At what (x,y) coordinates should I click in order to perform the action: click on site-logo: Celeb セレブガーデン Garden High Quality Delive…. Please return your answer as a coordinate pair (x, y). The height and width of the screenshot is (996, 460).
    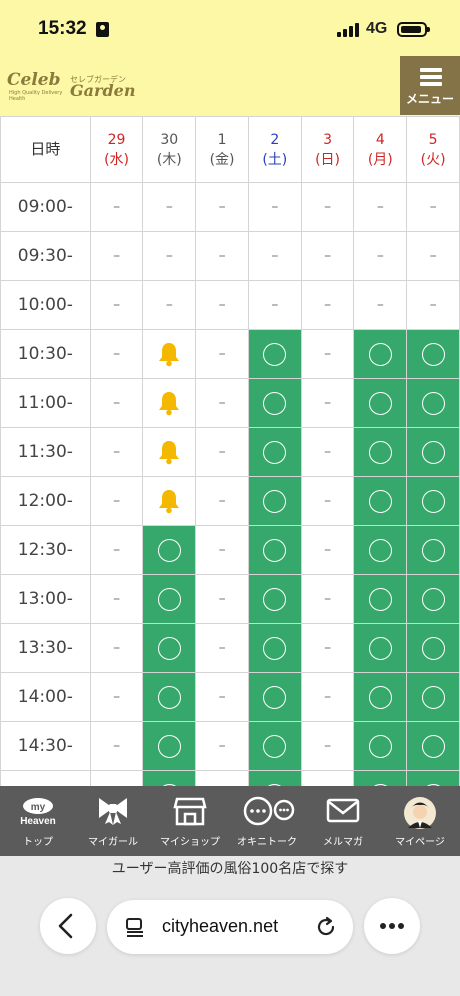
    Looking at the image, I should click on (72, 86).